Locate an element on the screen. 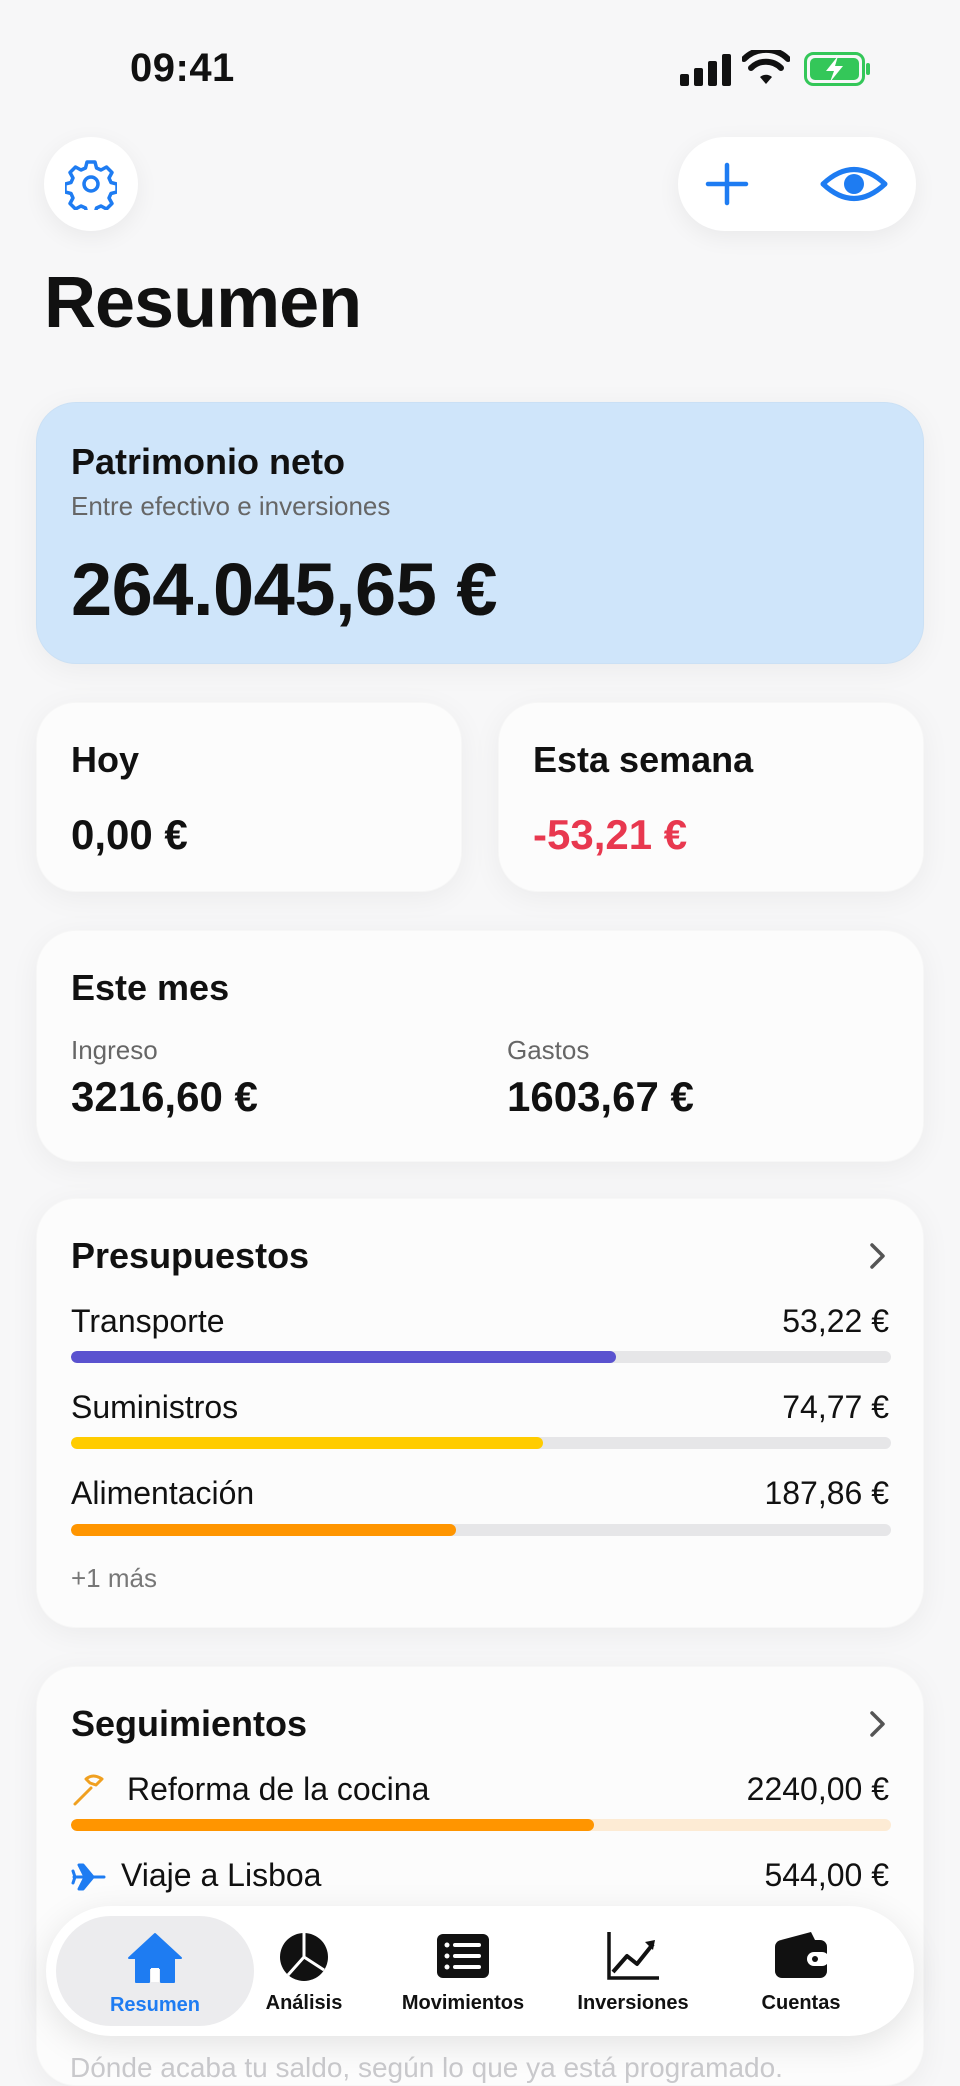 Image resolution: width=960 pixels, height=2086 pixels. budget-label: Alimentación is located at coordinates (163, 1493).